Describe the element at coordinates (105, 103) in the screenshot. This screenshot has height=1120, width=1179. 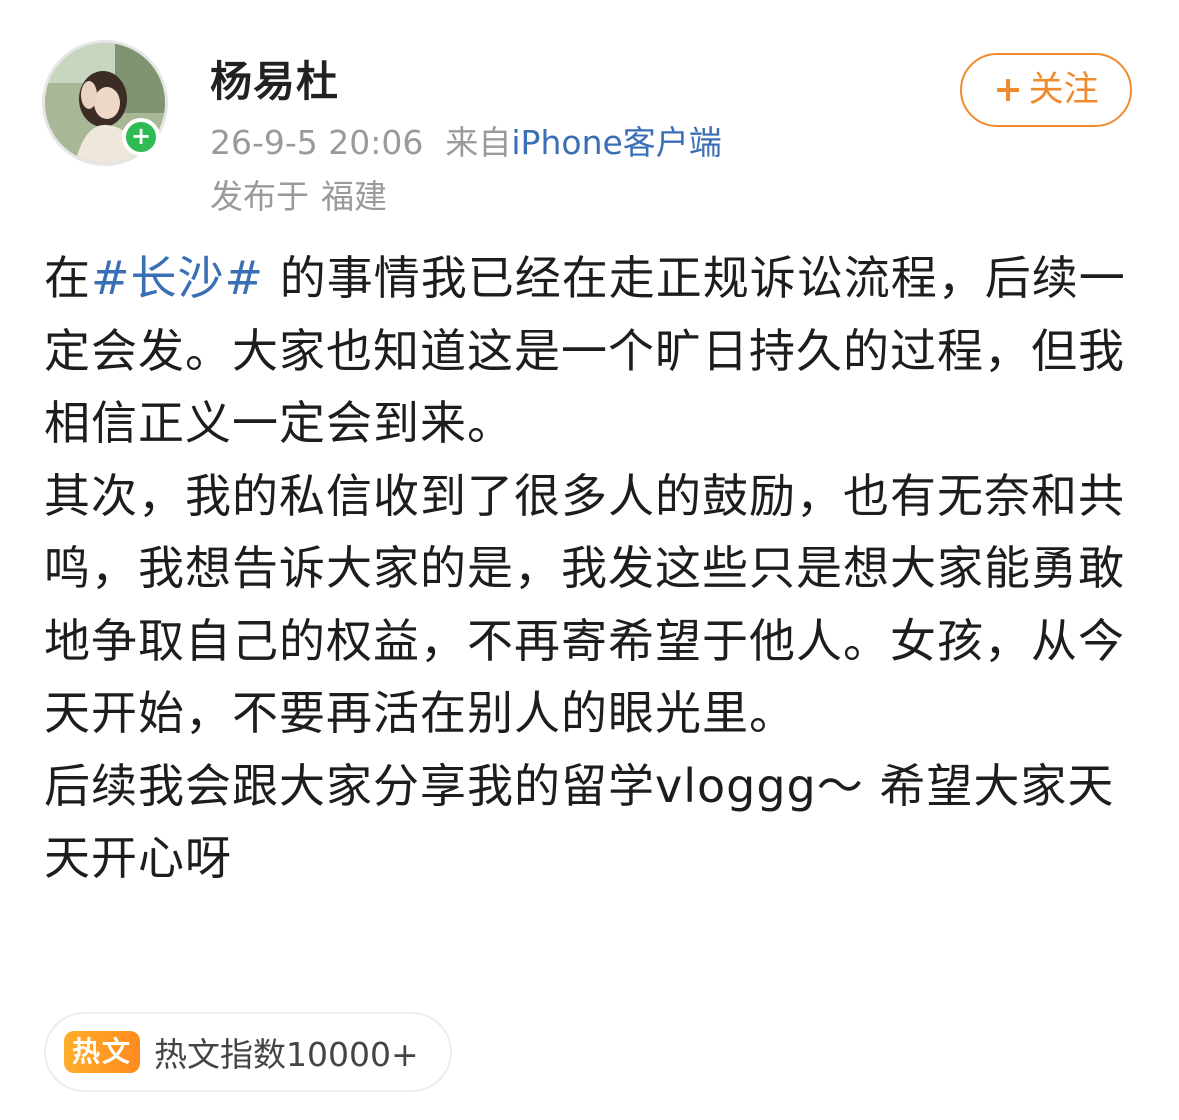
I see `avatar-container: +` at that location.